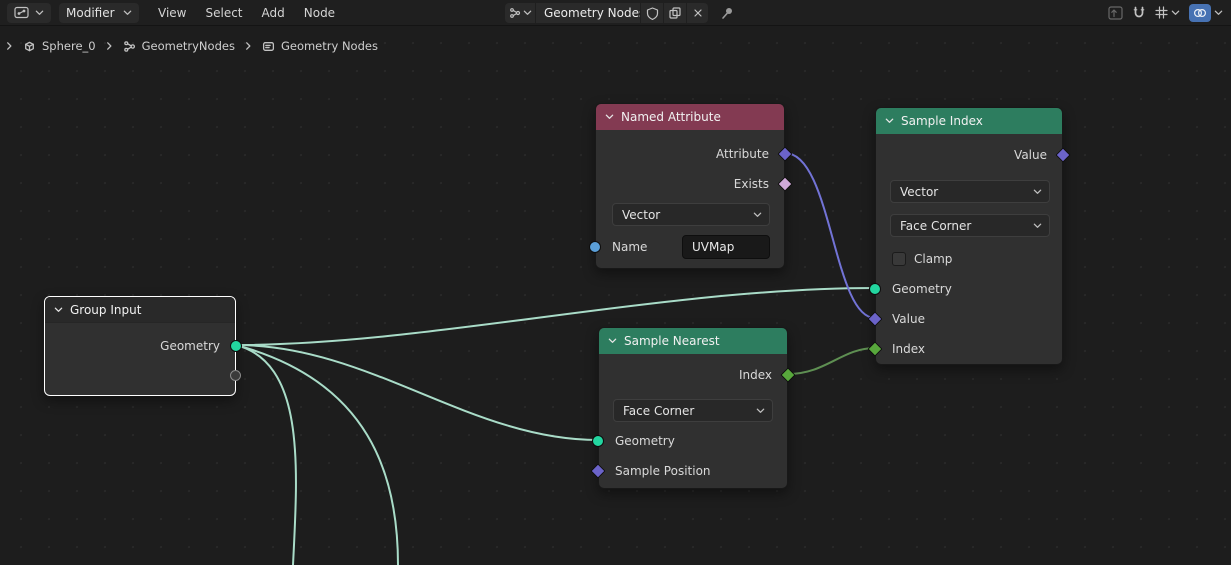 The image size is (1231, 565). What do you see at coordinates (831, 361) in the screenshot?
I see `wire-index-to-index` at bounding box center [831, 361].